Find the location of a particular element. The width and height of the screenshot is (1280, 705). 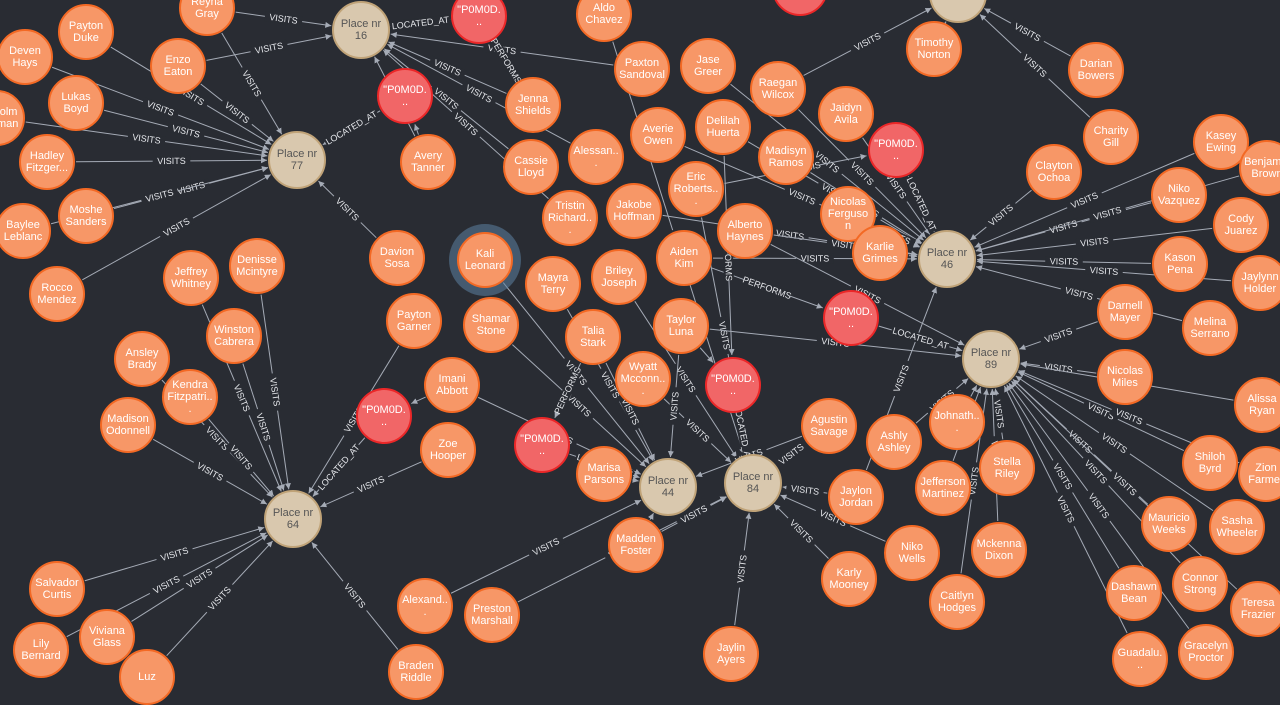

person-node: Darnell Mayer is located at coordinates (1125, 312).